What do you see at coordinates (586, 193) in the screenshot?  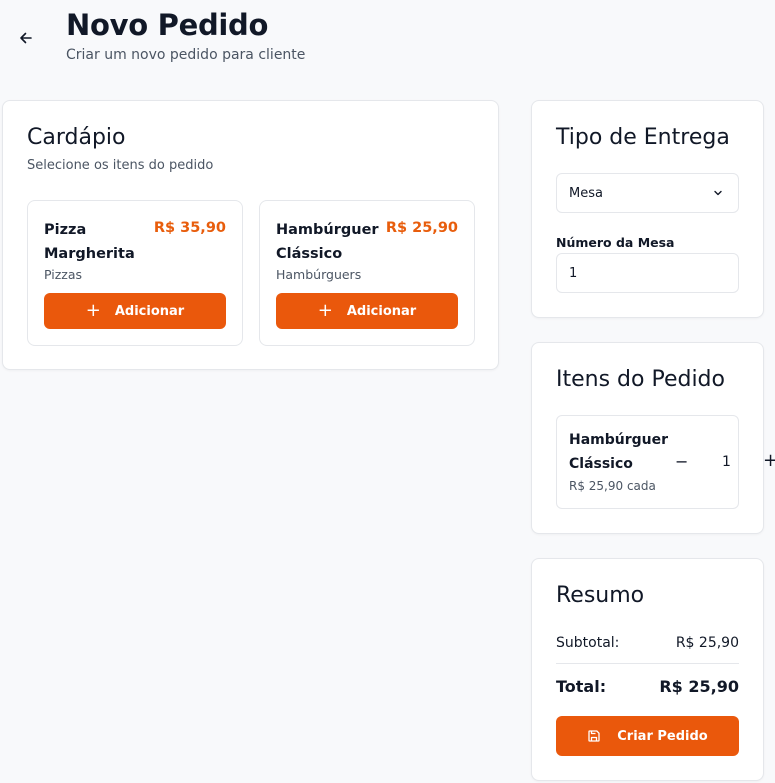 I see `delivery-type-value: Mesa` at bounding box center [586, 193].